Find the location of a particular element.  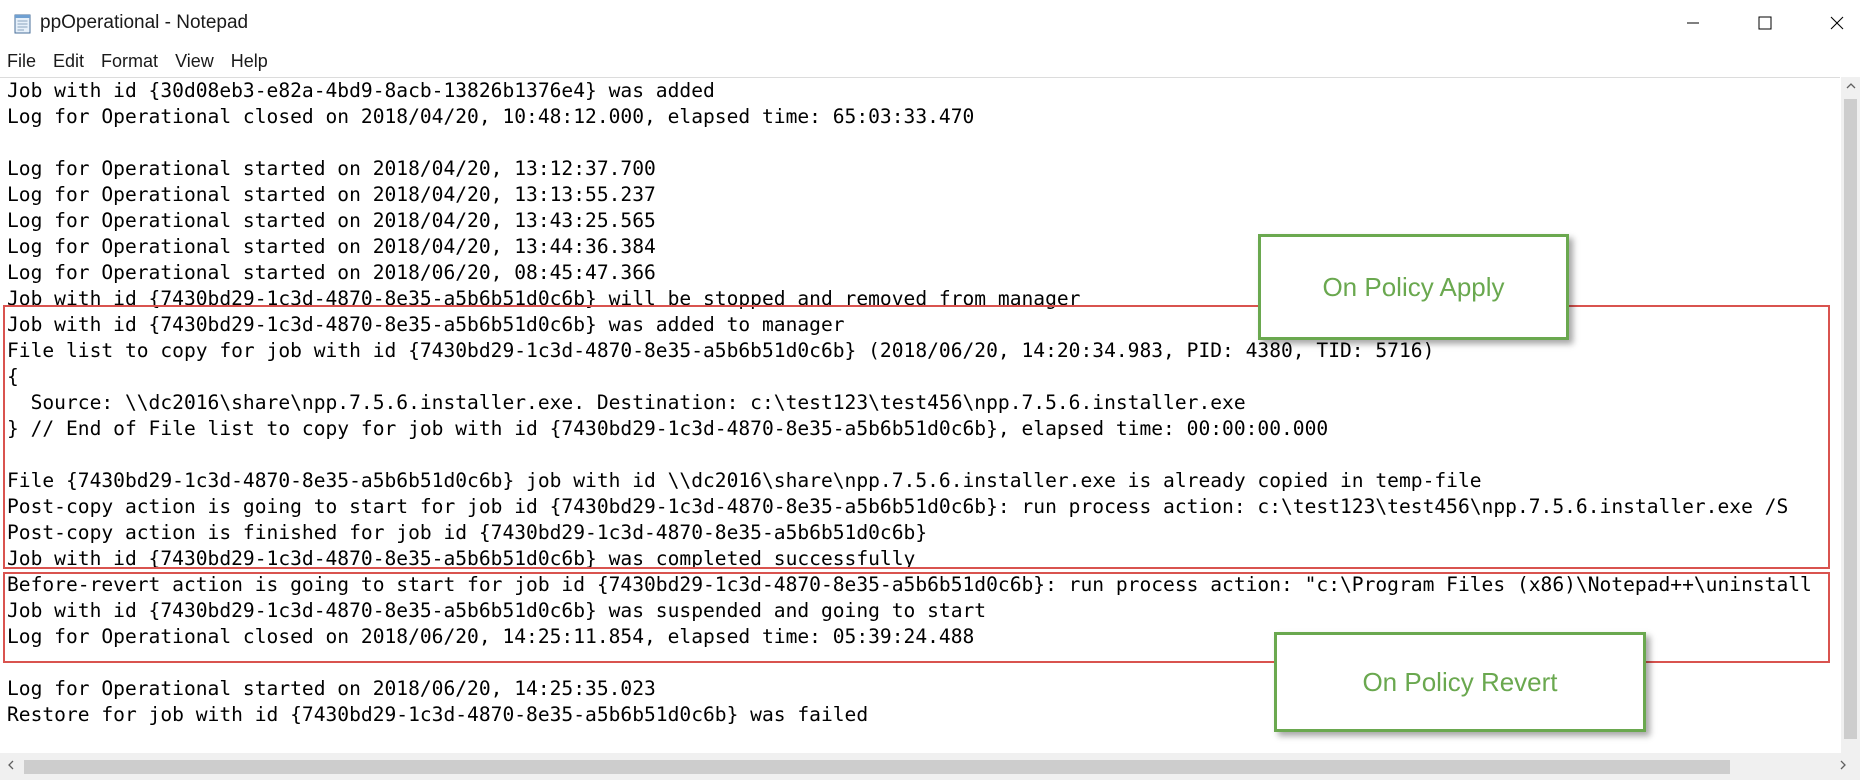

minimize-button is located at coordinates (1693, 23).